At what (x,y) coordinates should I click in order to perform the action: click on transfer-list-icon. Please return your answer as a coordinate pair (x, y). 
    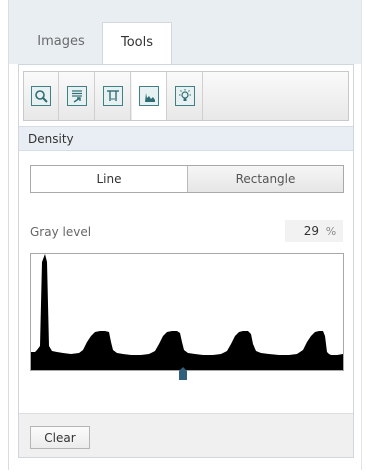
    Looking at the image, I should click on (77, 96).